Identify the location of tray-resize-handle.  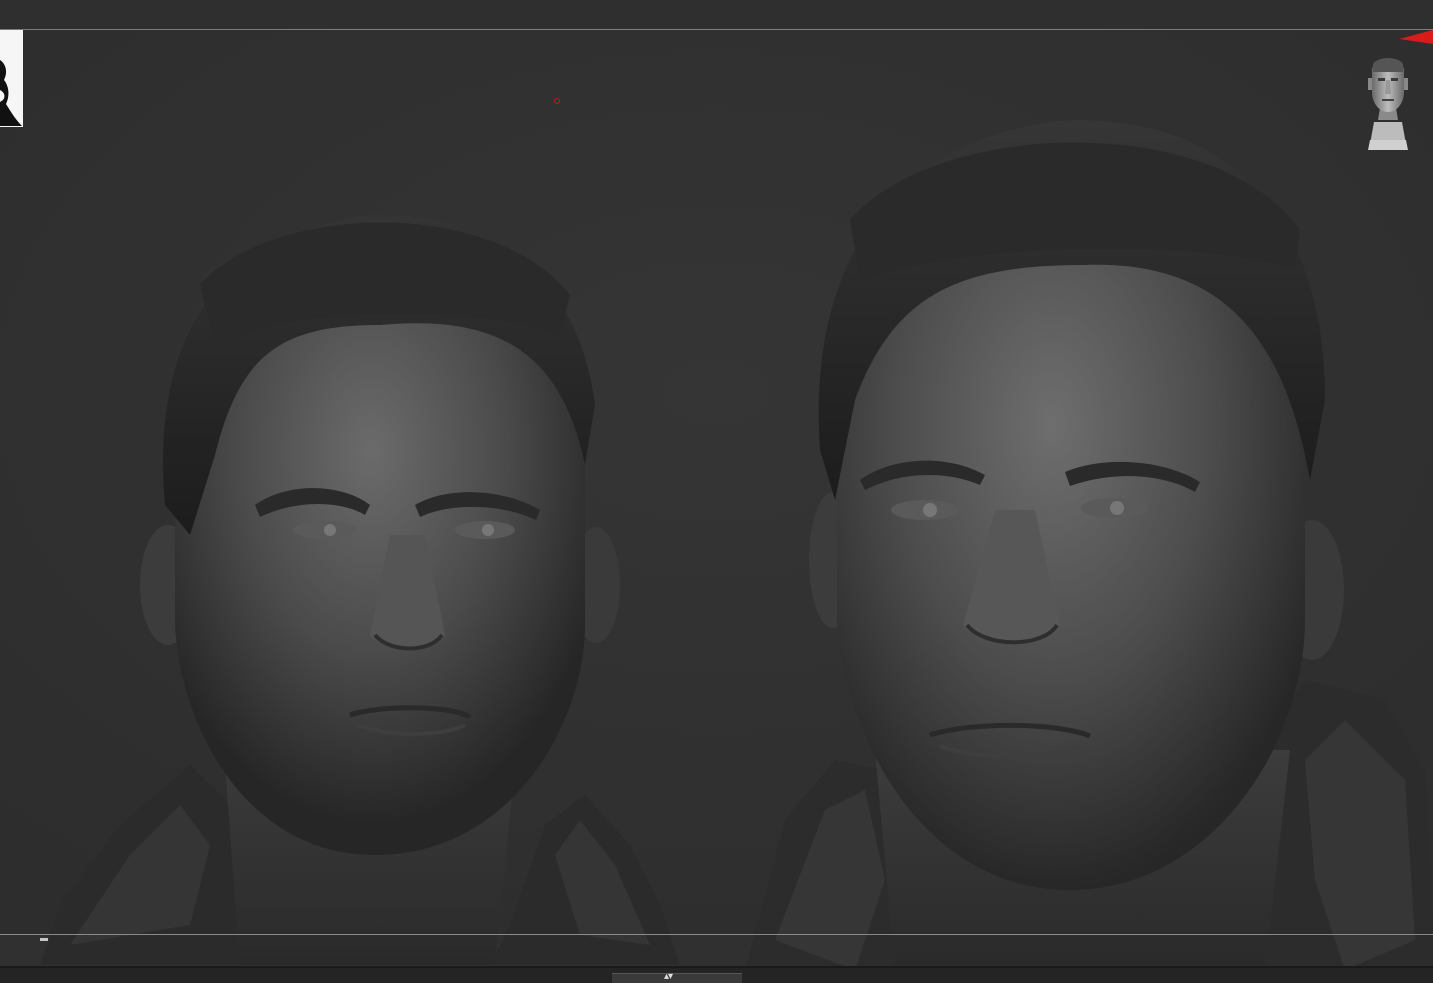
(677, 978).